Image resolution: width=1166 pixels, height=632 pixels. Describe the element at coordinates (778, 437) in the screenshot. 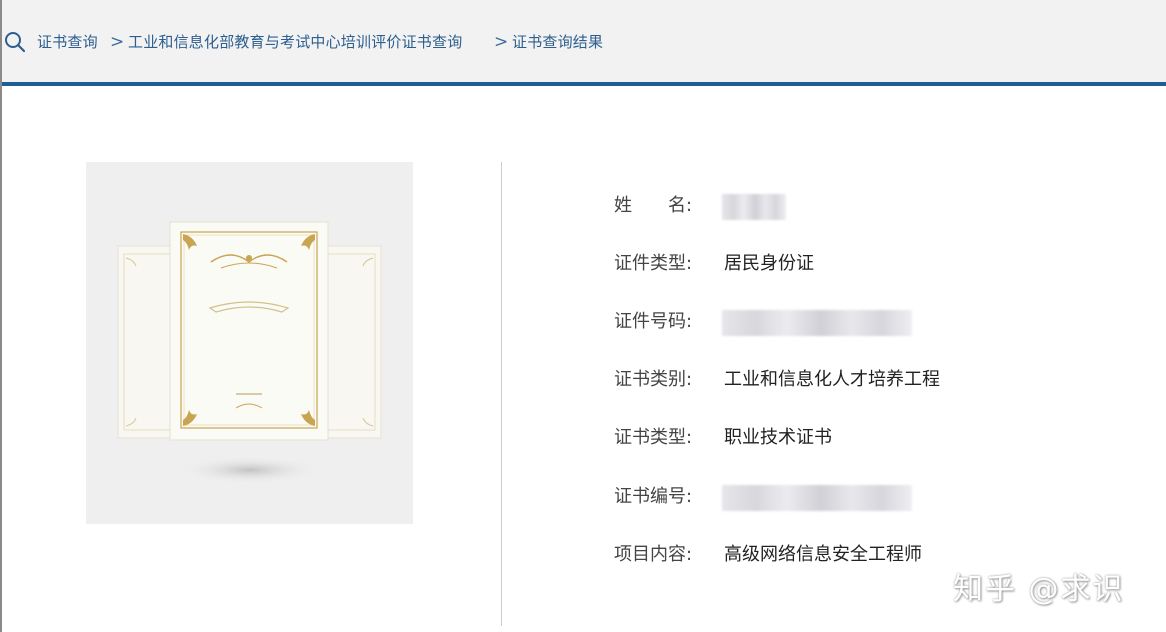

I see `cert-type-value: 职业技术证书` at that location.